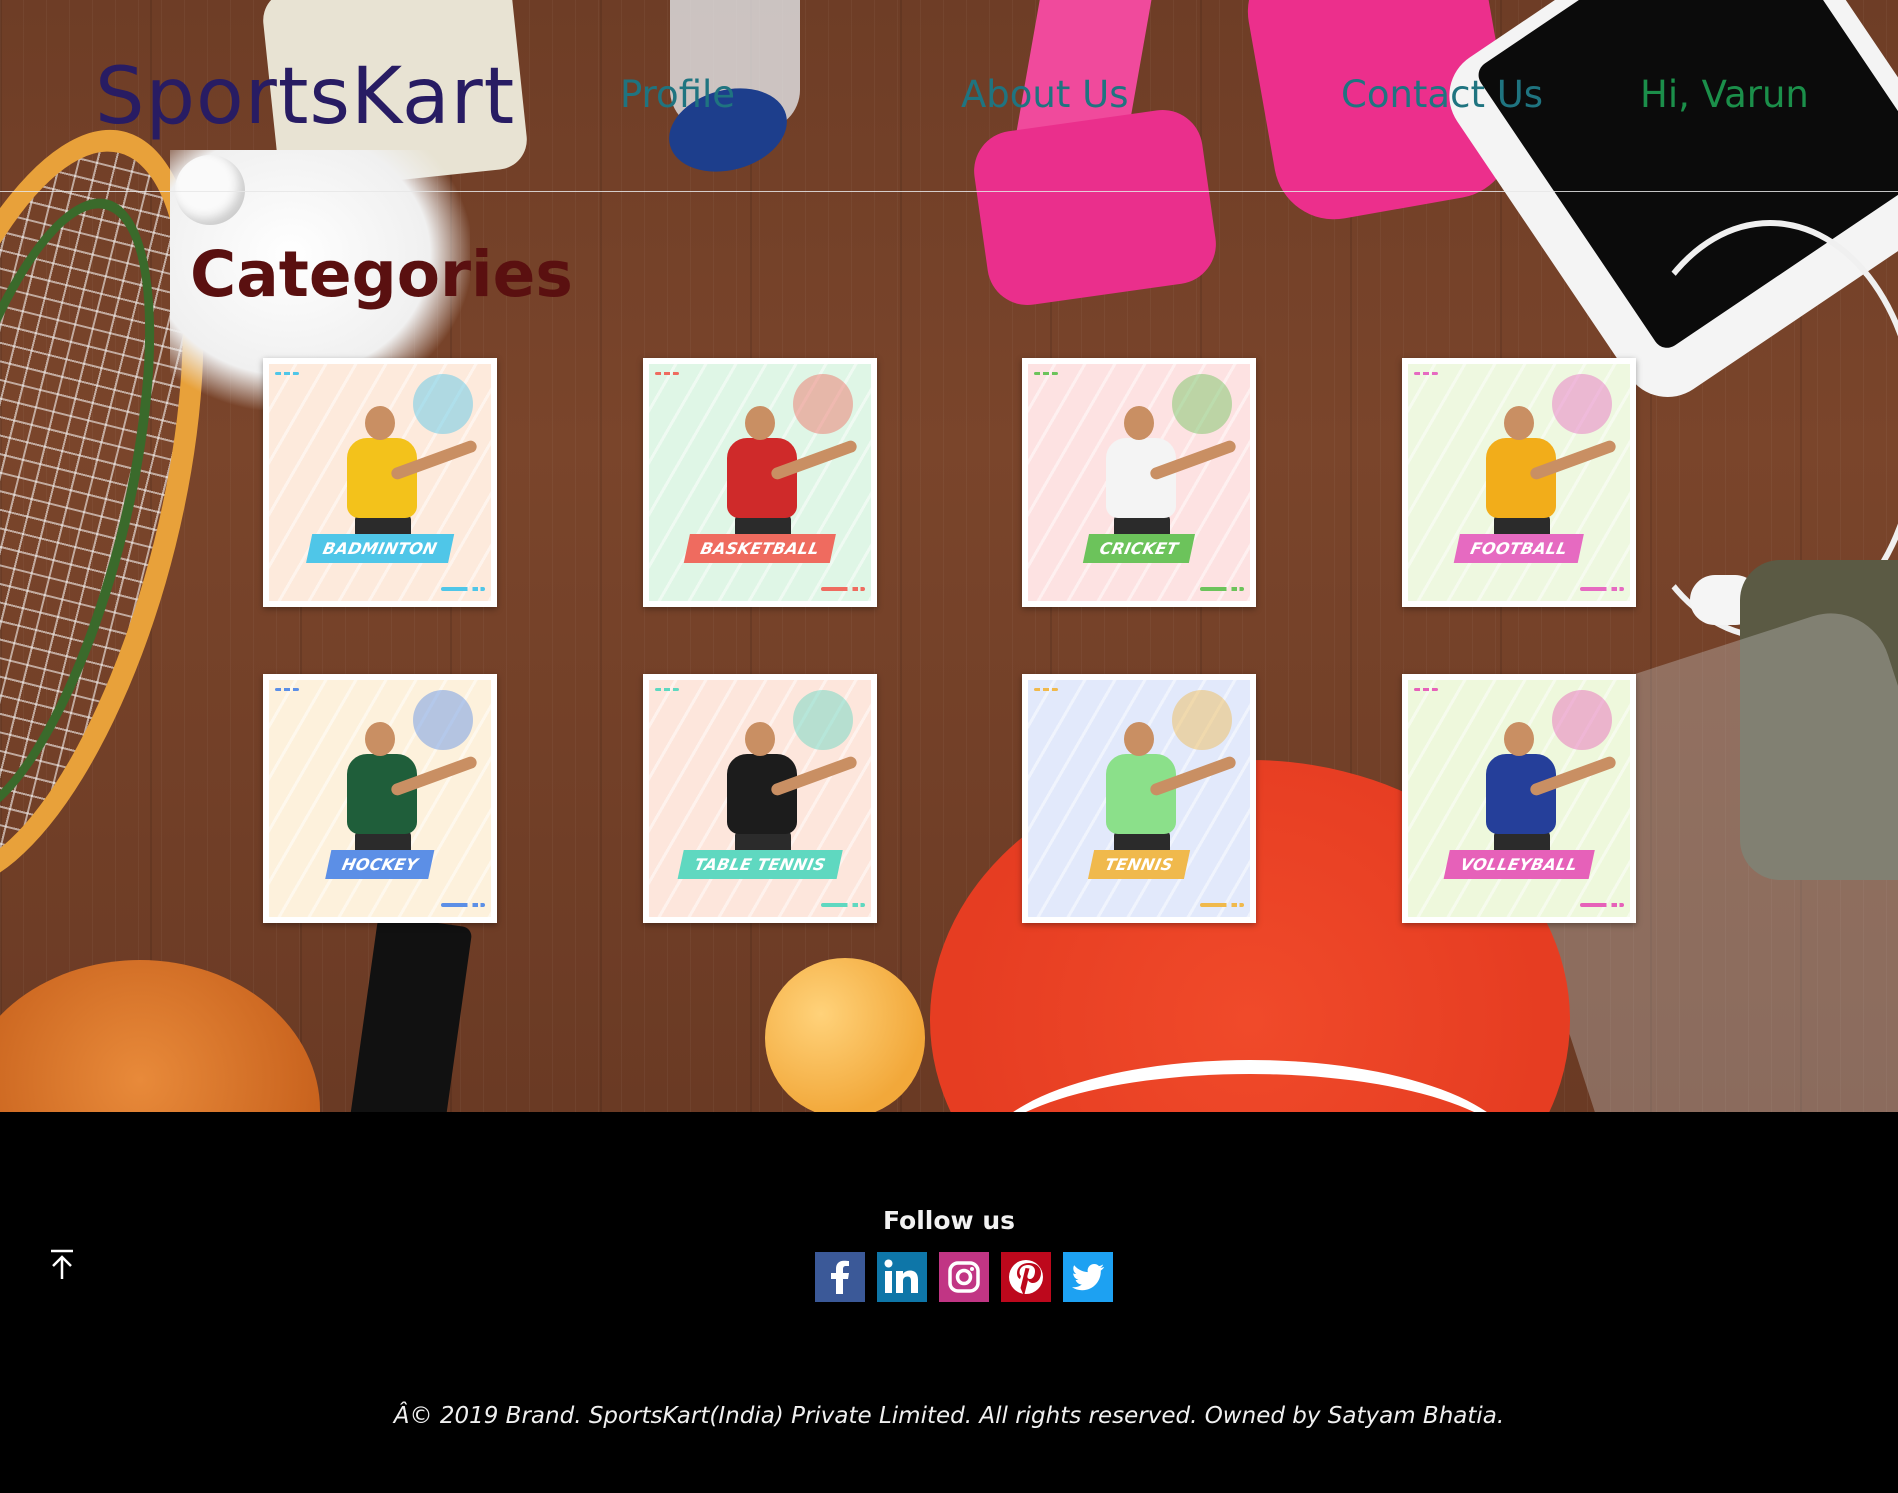  Describe the element at coordinates (1519, 864) in the screenshot. I see `category-label: VOLLEYBALL` at that location.